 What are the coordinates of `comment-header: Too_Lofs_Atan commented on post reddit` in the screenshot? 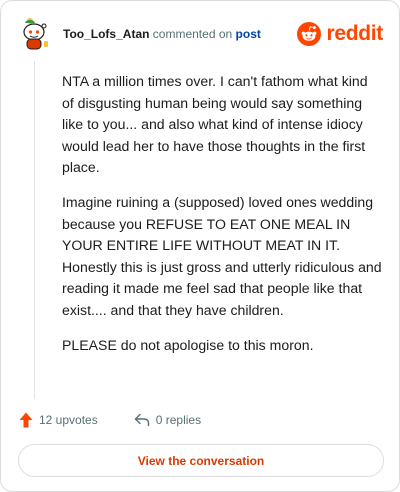 It's located at (202, 35).